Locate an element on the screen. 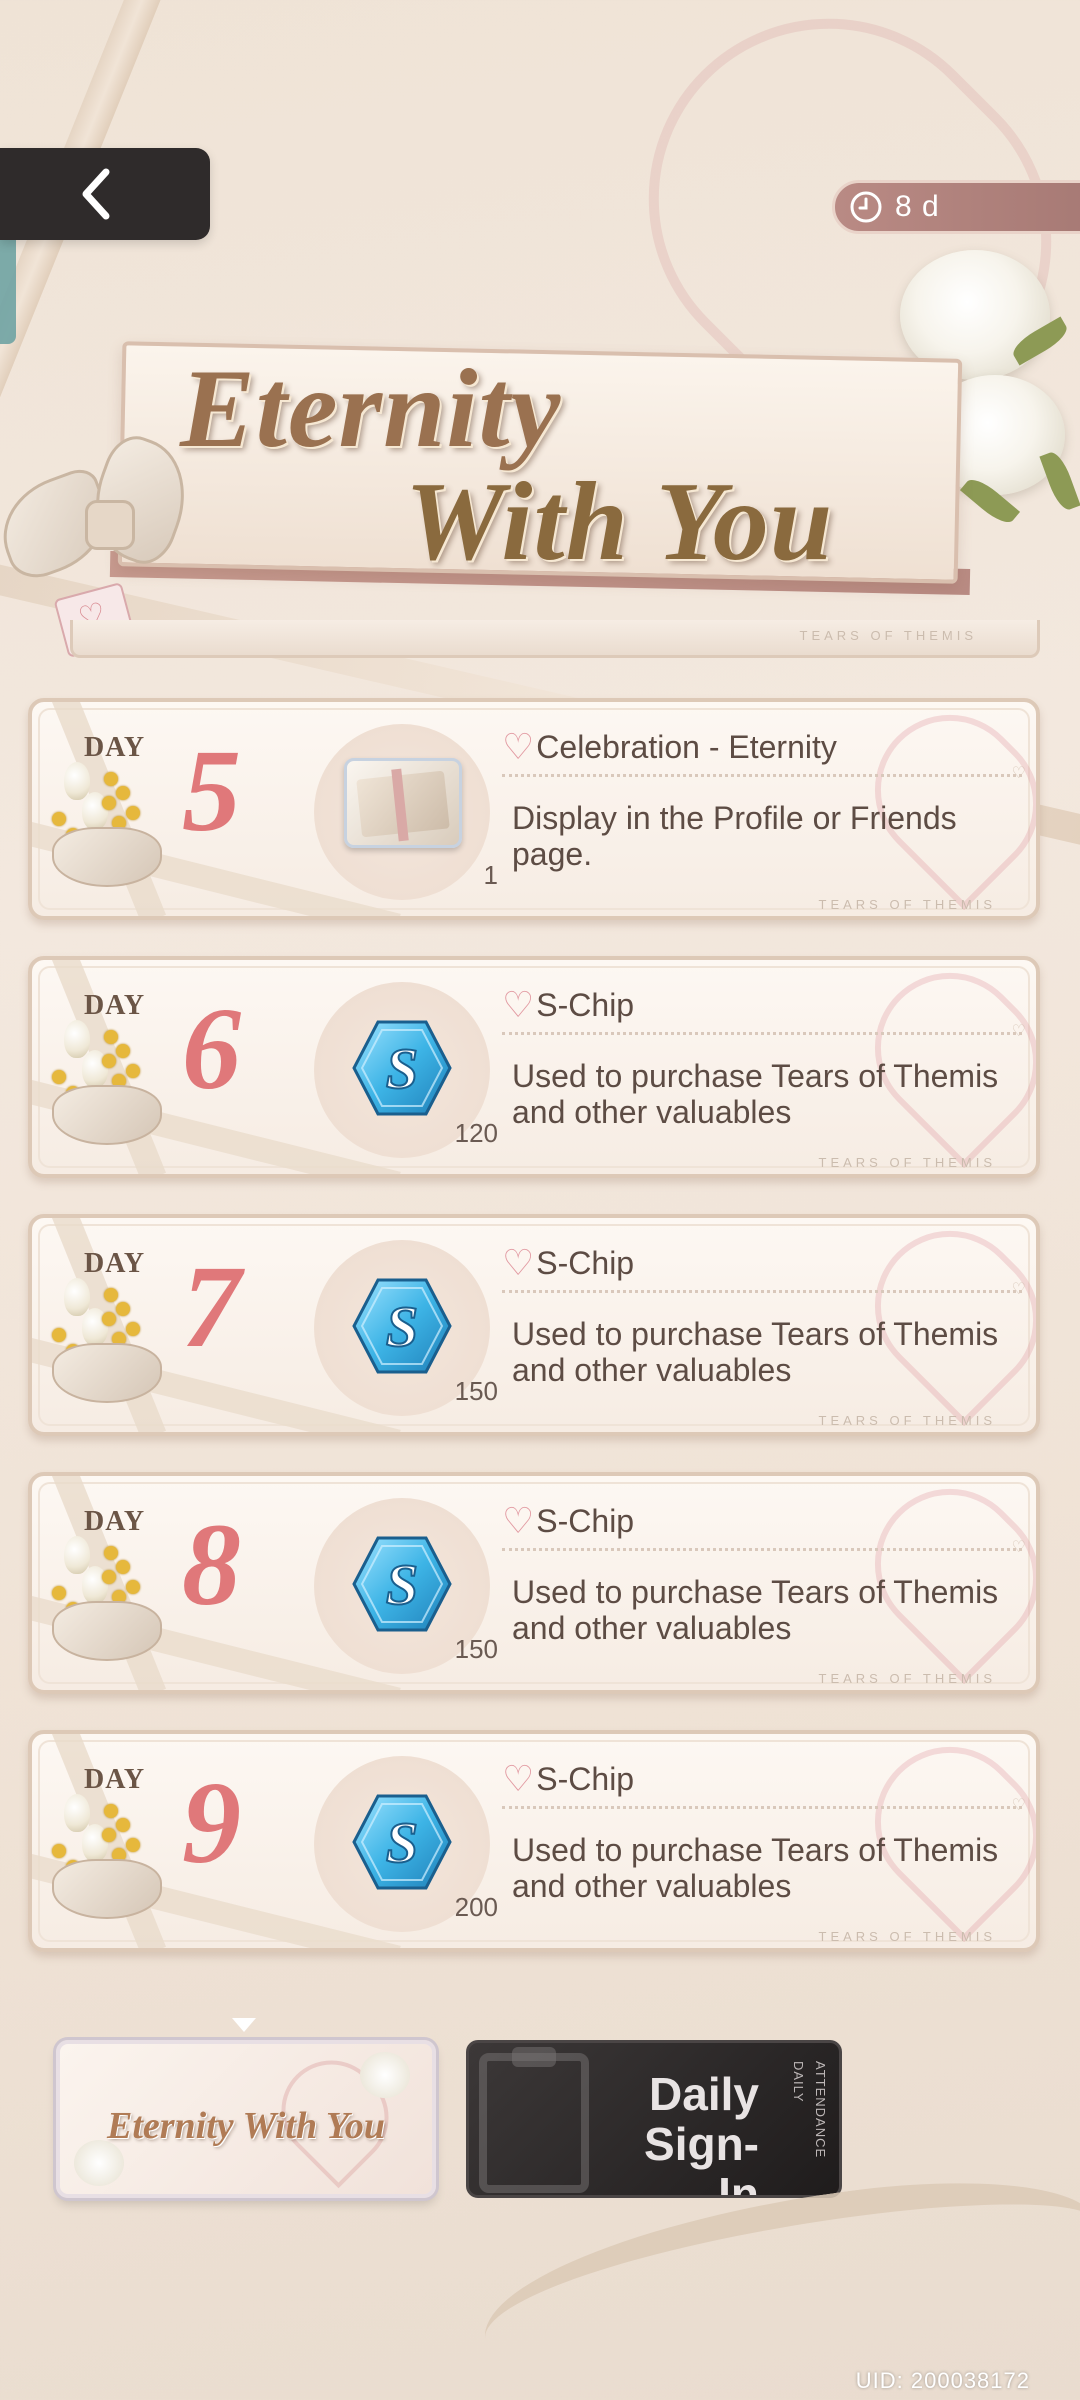 Image resolution: width=1080 pixels, height=2400 pixels. tab-label-line2: Sign-In is located at coordinates (701, 2158).